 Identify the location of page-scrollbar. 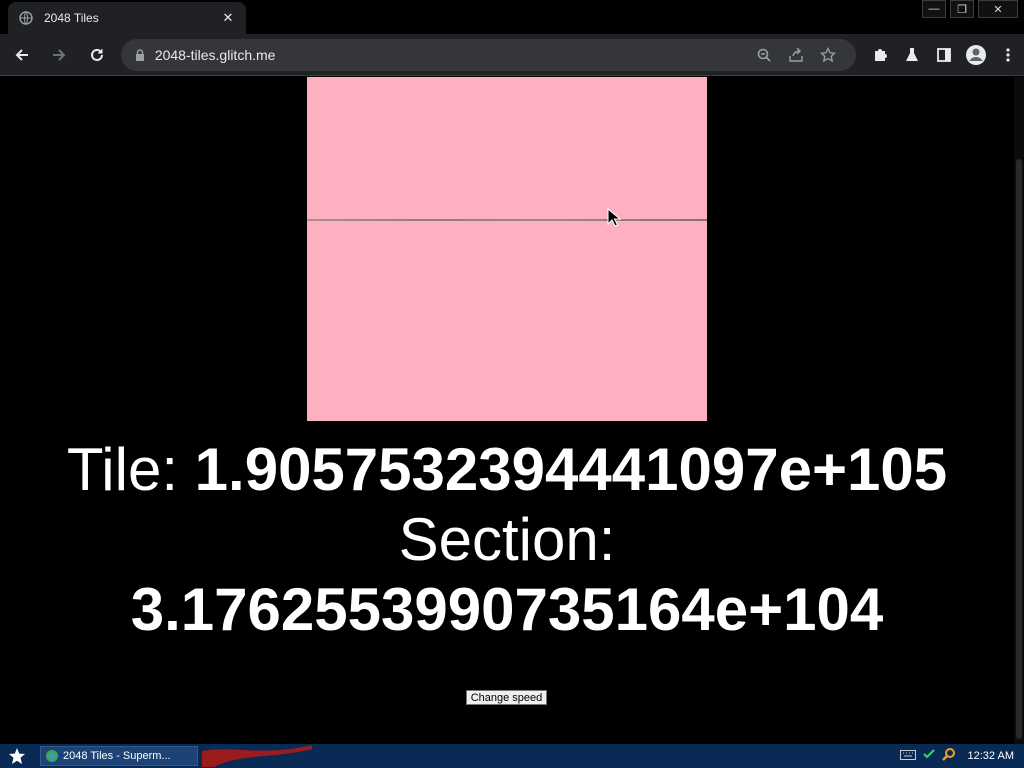
(1019, 410).